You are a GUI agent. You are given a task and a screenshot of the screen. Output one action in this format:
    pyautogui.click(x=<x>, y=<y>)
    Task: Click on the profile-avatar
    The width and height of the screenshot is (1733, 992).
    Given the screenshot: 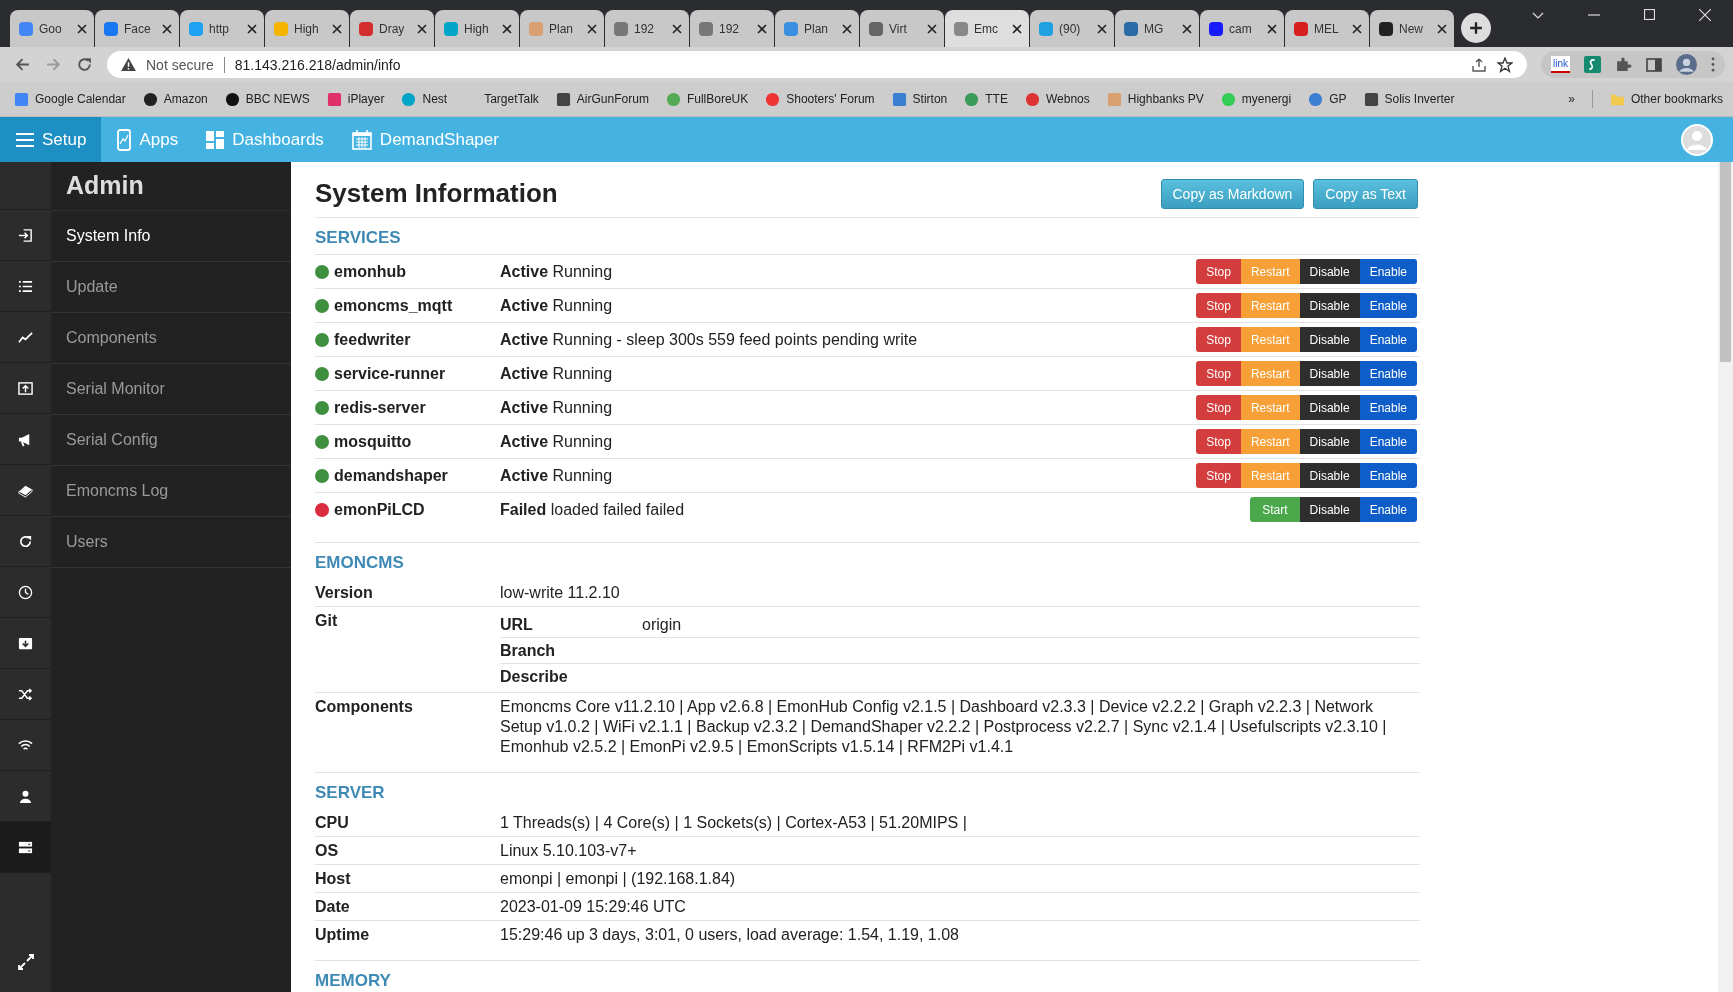 What is the action you would take?
    pyautogui.click(x=1686, y=64)
    